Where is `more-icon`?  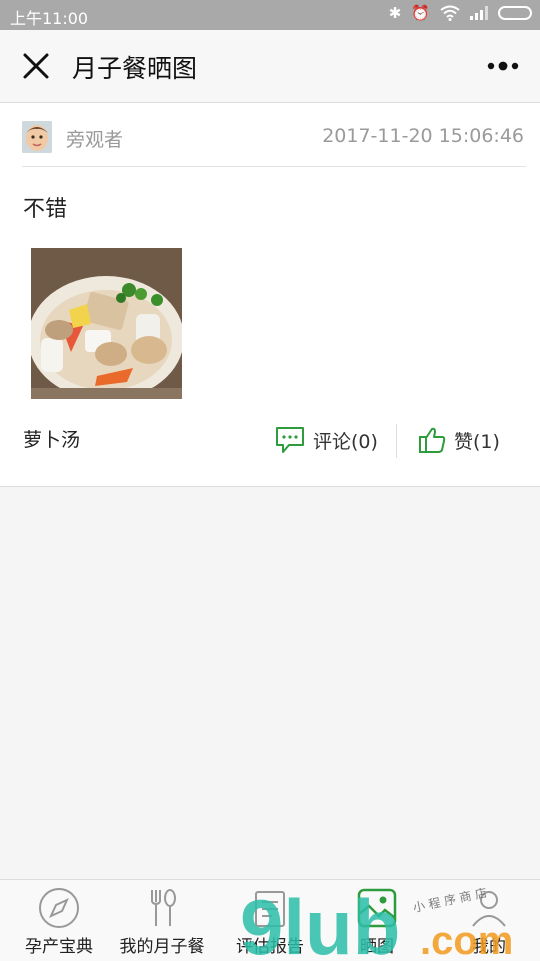
more-icon is located at coordinates (503, 66).